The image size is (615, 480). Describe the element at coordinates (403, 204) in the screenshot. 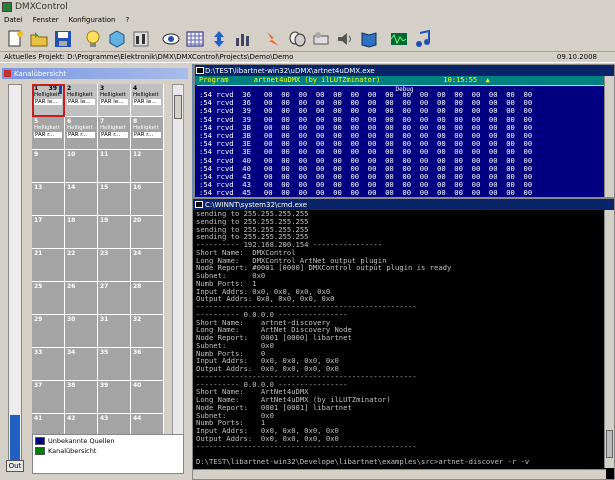

I see `cmd-titlebar: C:\WINNT\system32\cmd.exe` at that location.